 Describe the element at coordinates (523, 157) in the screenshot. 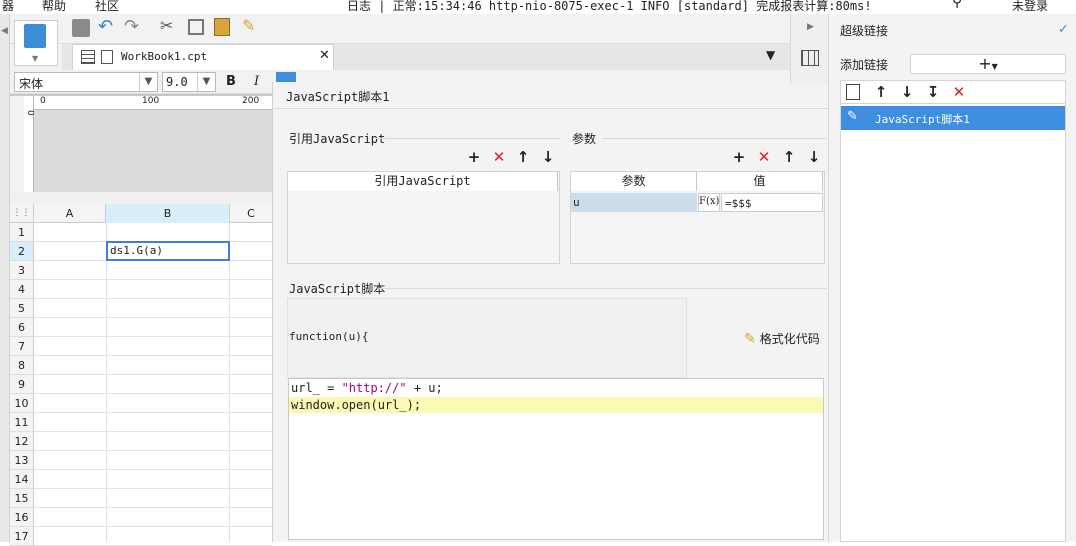

I see `move-up-ref-js-button: ↑` at that location.